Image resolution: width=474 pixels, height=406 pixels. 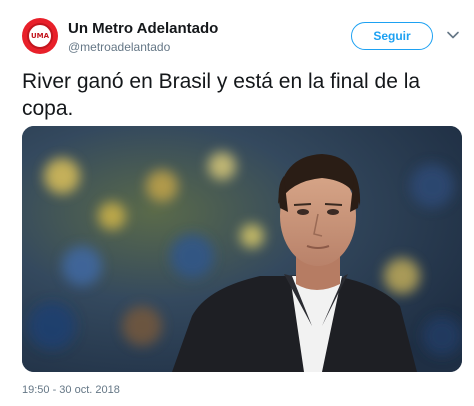 I want to click on avatar-logo: UMA, so click(x=40, y=36).